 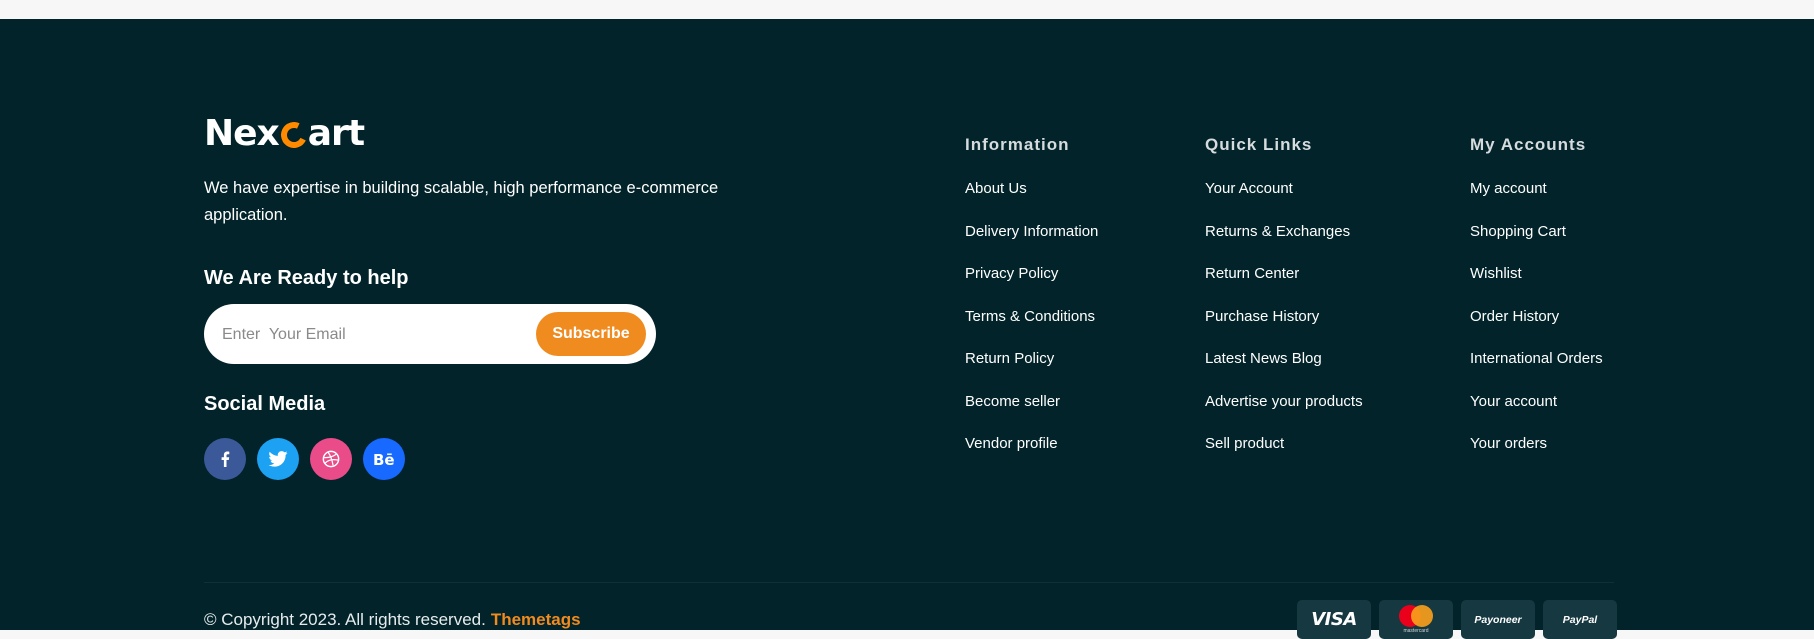 I want to click on mastercard-icon: mastercard, so click(x=1416, y=619).